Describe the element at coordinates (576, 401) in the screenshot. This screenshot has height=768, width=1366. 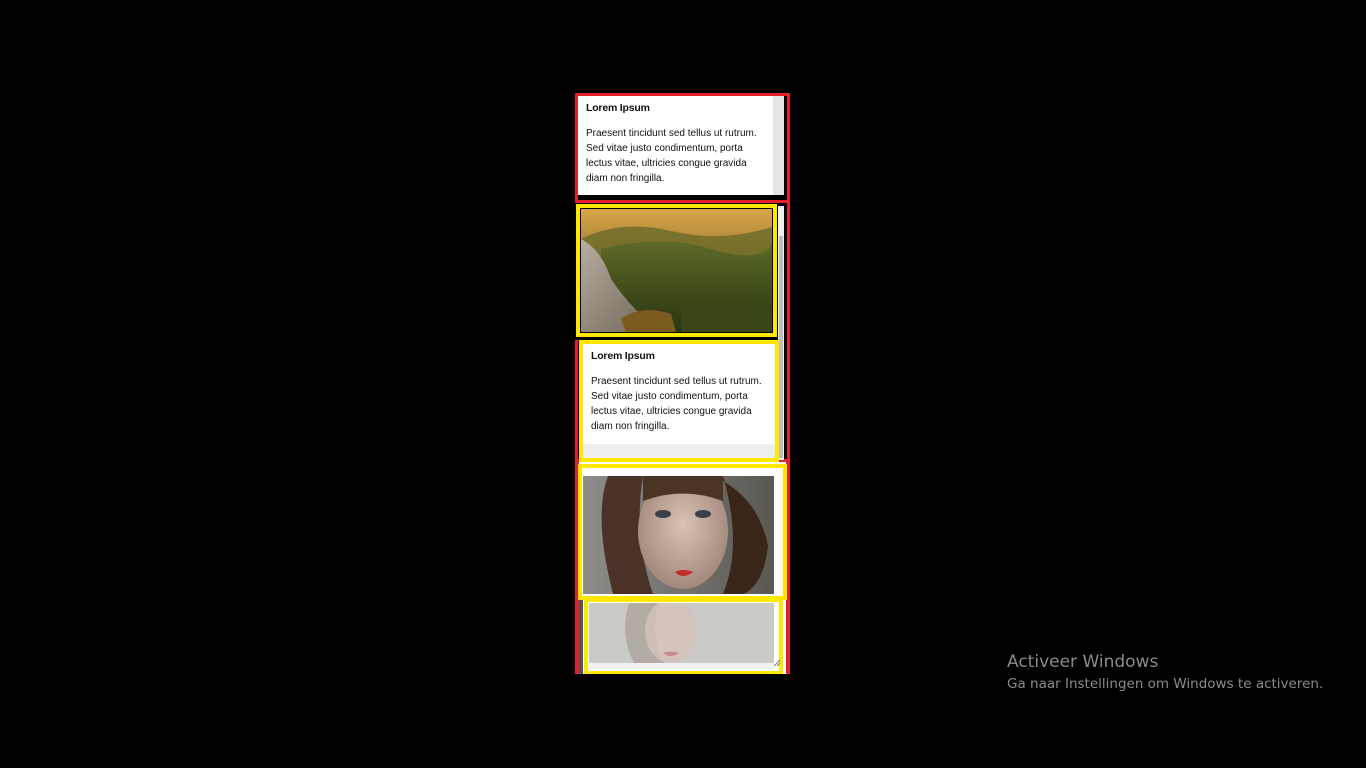
I see `red-edge` at that location.